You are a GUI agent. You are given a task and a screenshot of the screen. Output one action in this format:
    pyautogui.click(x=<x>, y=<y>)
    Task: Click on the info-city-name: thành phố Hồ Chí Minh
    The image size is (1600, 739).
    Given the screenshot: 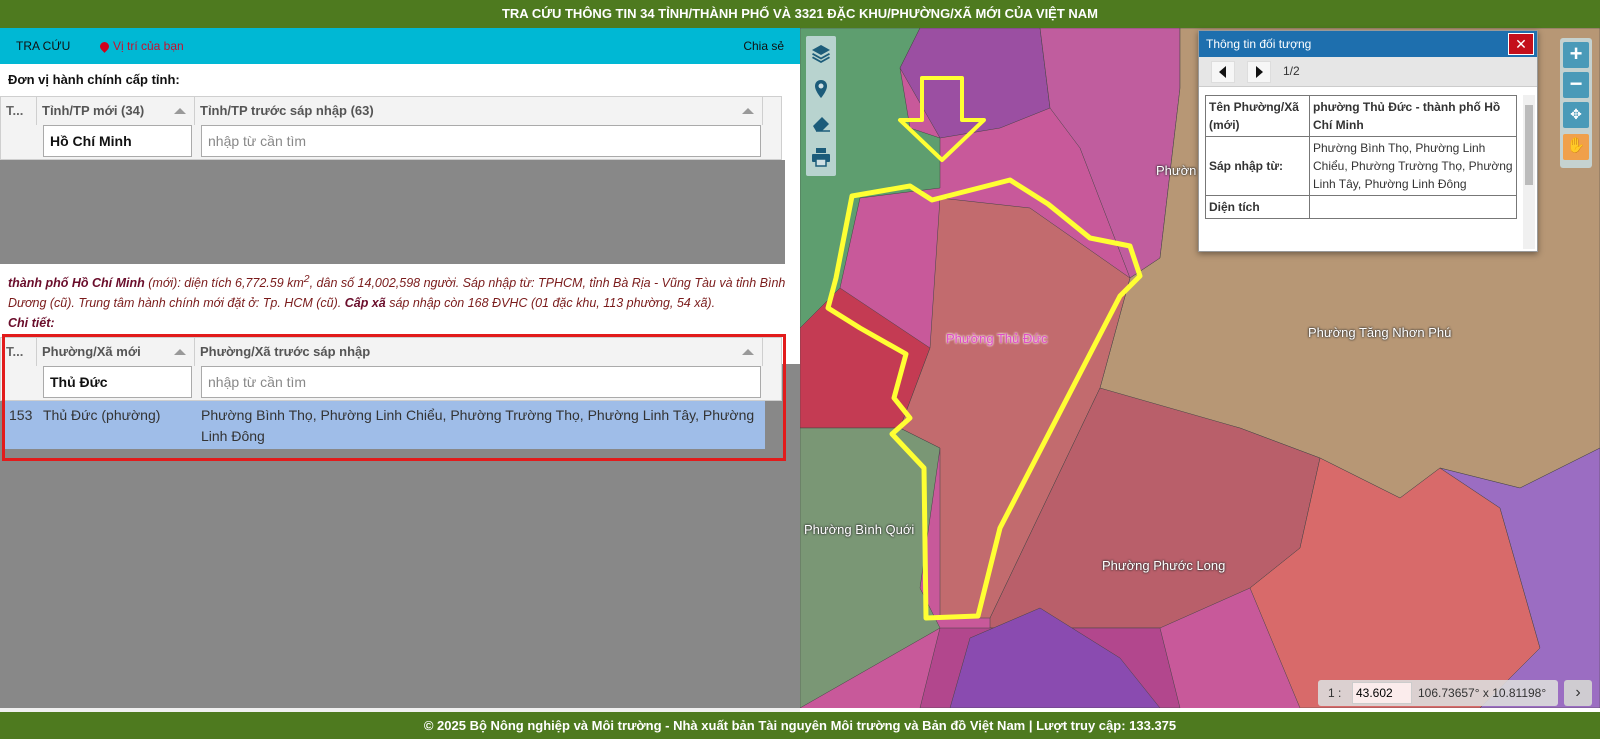 What is the action you would take?
    pyautogui.click(x=76, y=283)
    